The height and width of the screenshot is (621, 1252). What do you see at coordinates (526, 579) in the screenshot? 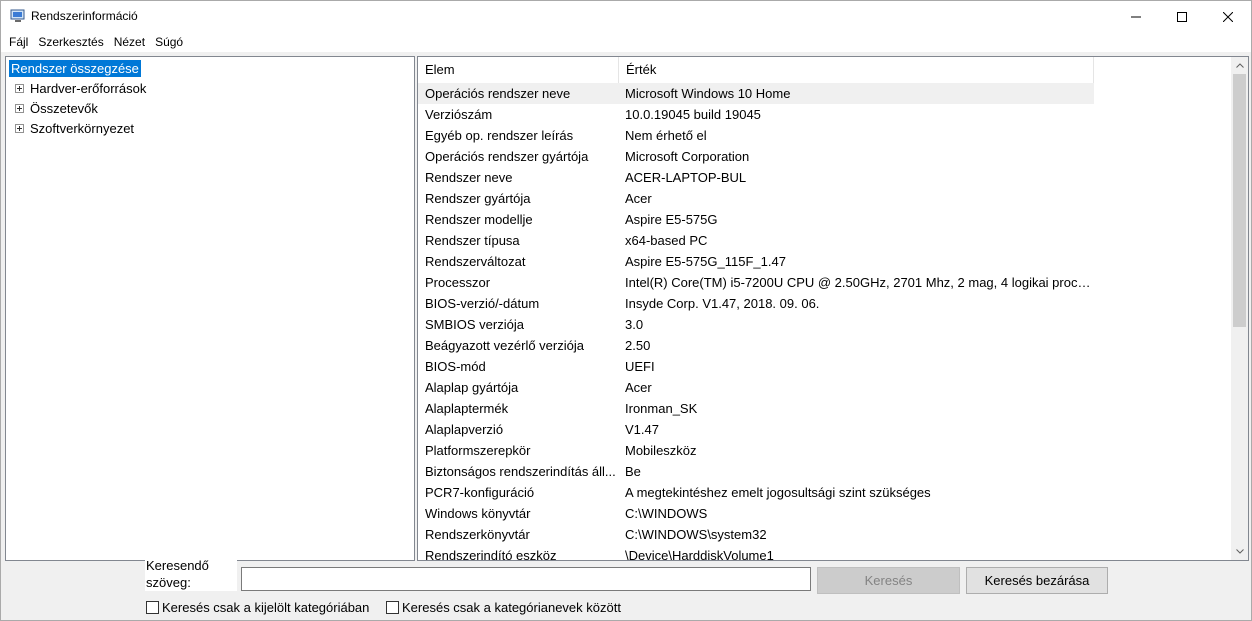
I see `search-input` at bounding box center [526, 579].